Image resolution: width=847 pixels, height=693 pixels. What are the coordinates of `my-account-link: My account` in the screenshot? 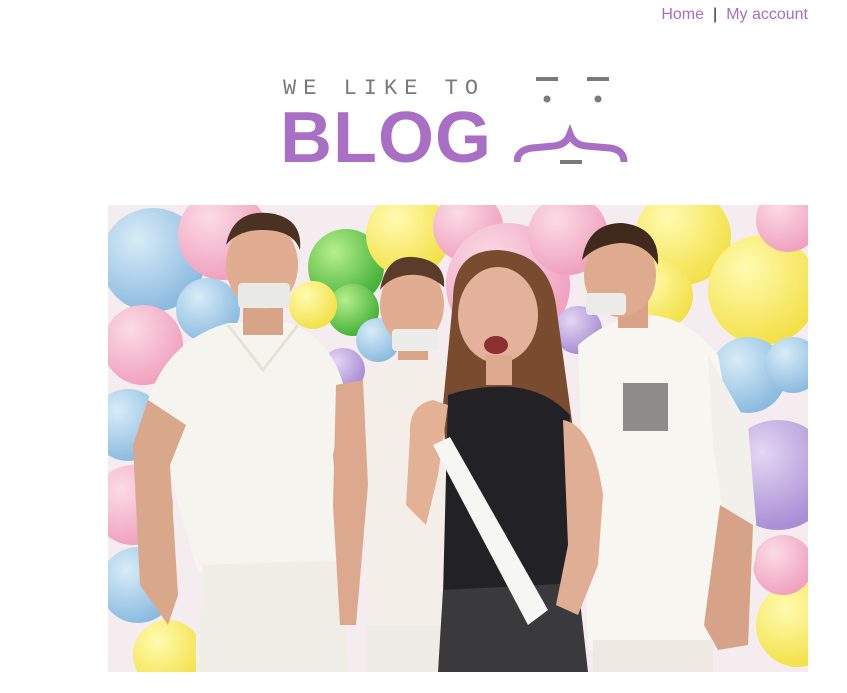 It's located at (767, 14).